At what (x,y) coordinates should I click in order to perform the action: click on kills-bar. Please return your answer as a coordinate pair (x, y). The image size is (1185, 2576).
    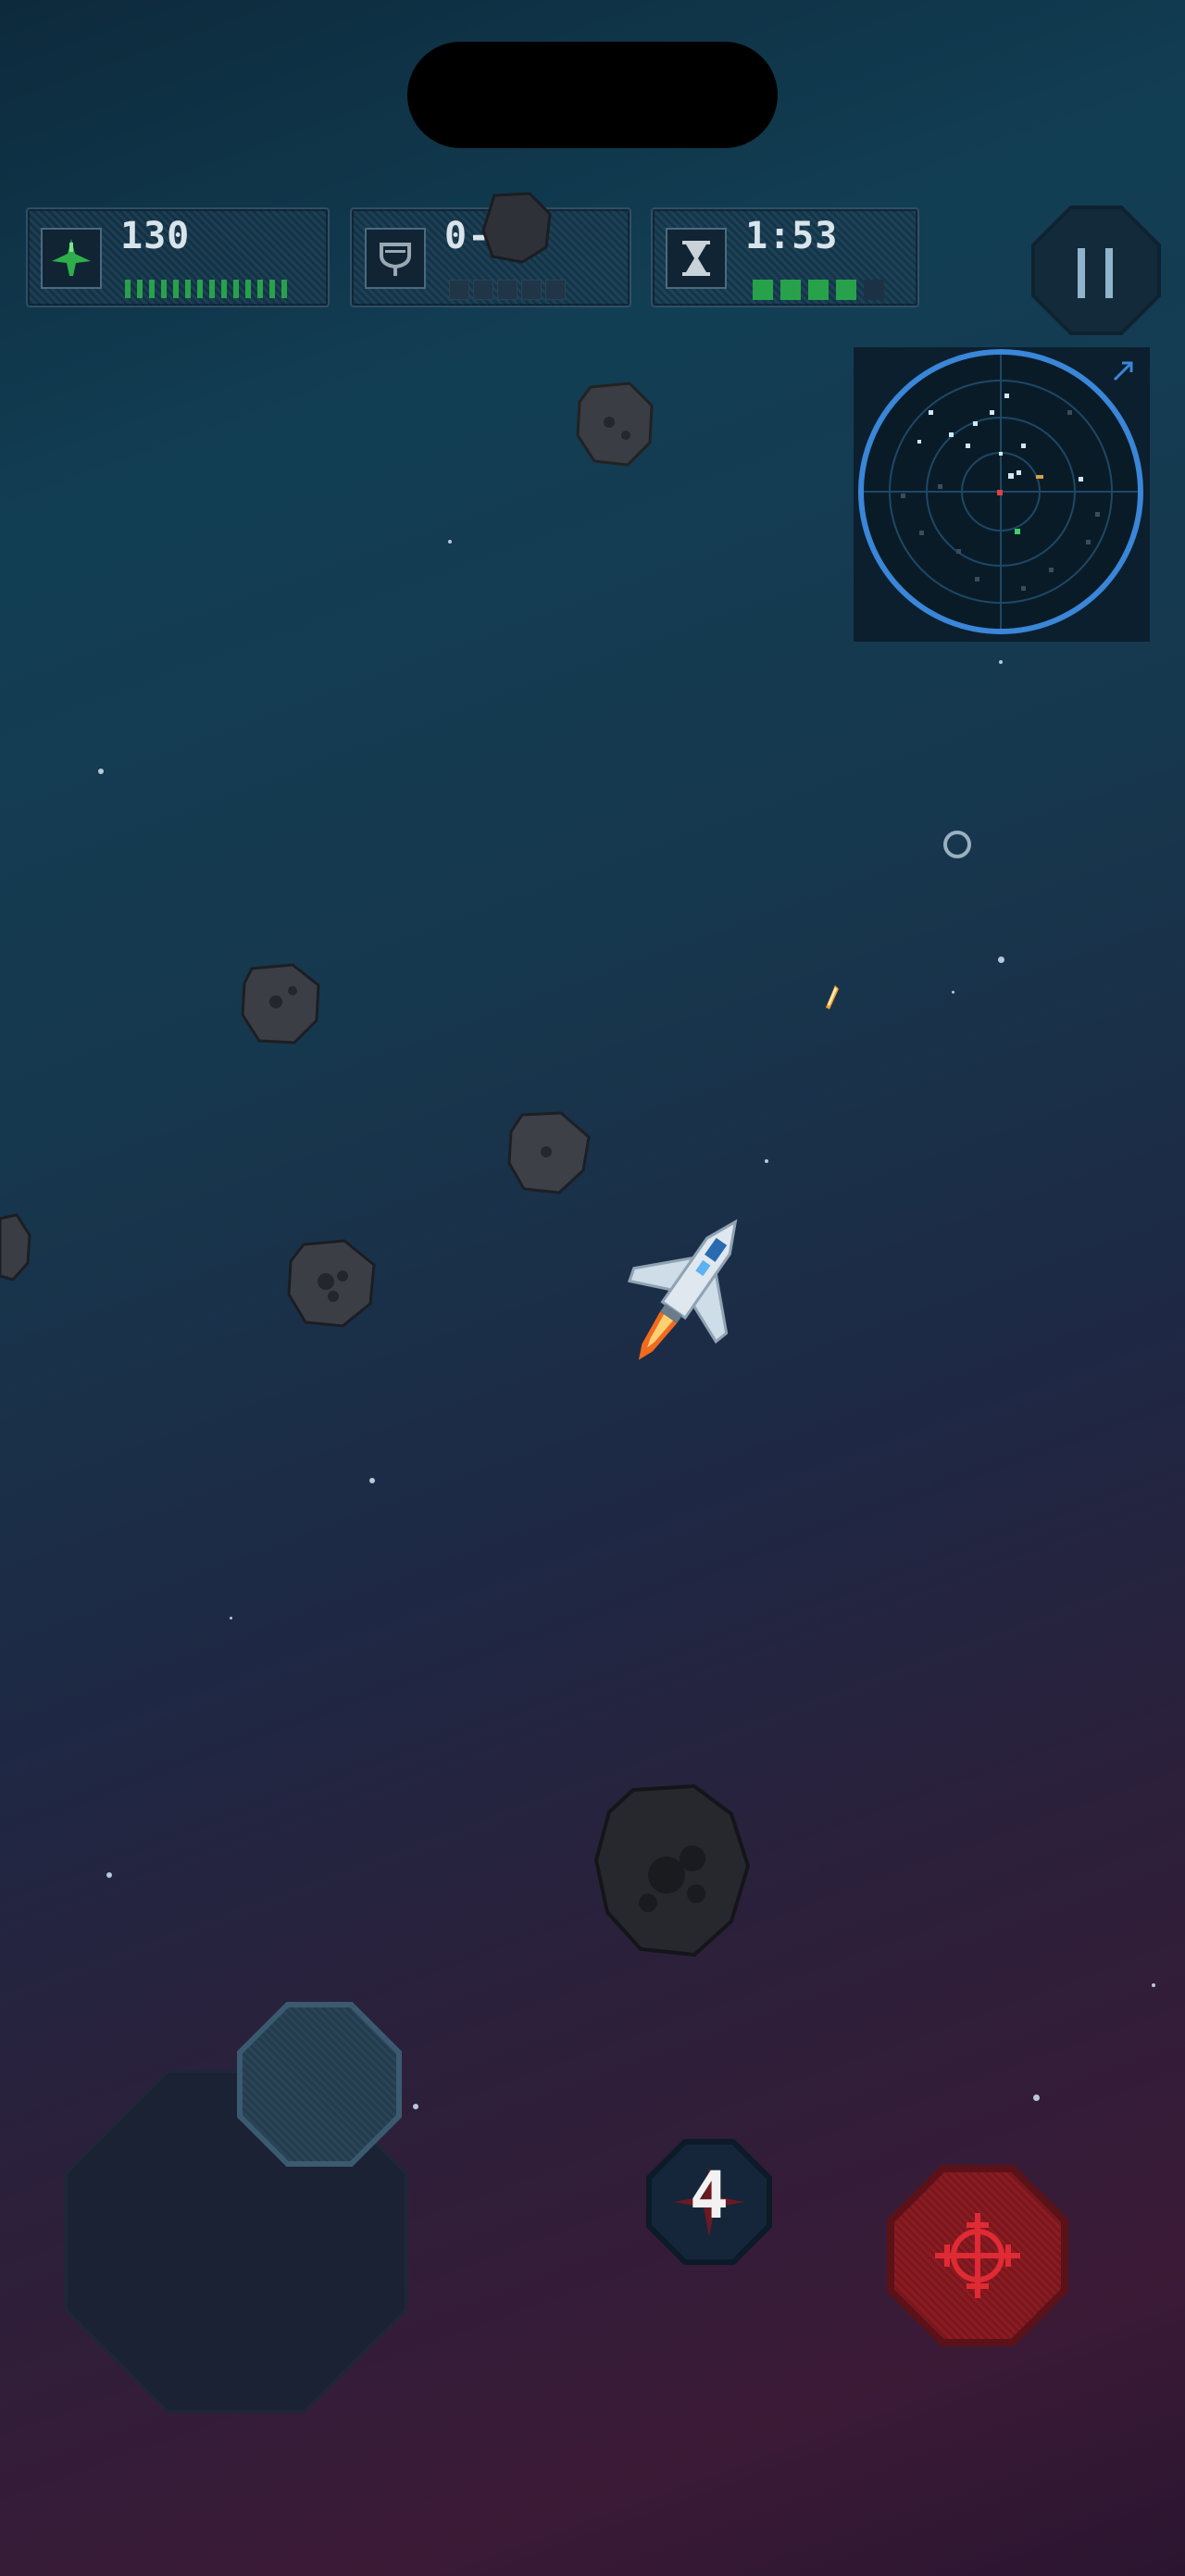
    Looking at the image, I should click on (507, 290).